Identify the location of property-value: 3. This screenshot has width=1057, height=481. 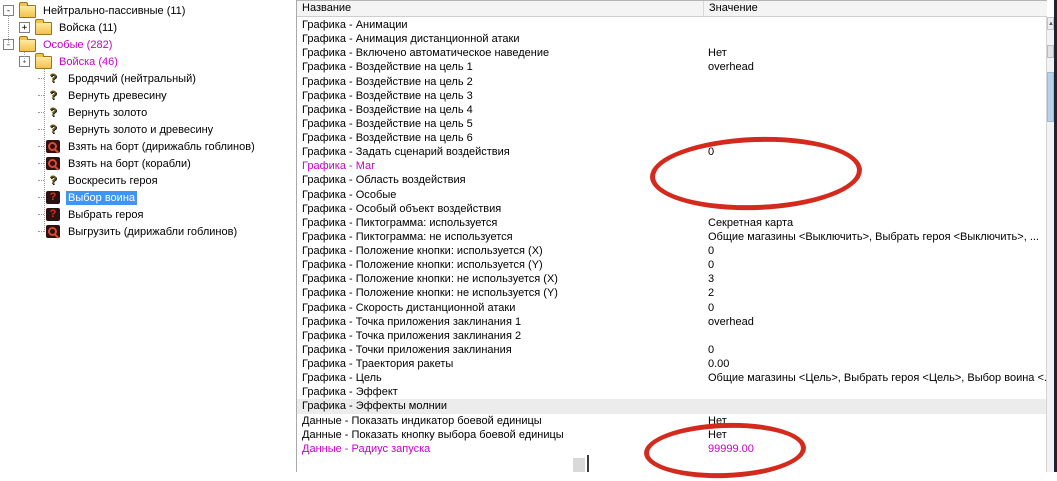
(711, 279).